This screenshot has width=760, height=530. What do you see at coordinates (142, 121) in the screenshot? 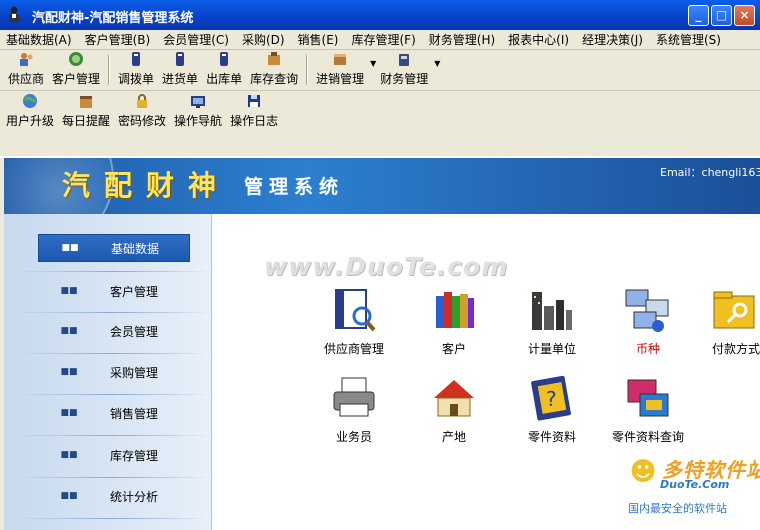
I see `toolbar-label: 密码修改` at bounding box center [142, 121].